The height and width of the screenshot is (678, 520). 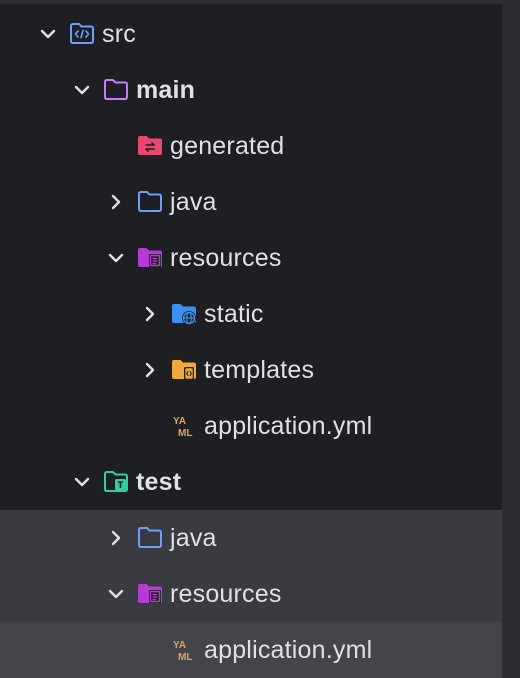 I want to click on tree-row-static: static, so click(x=251, y=314).